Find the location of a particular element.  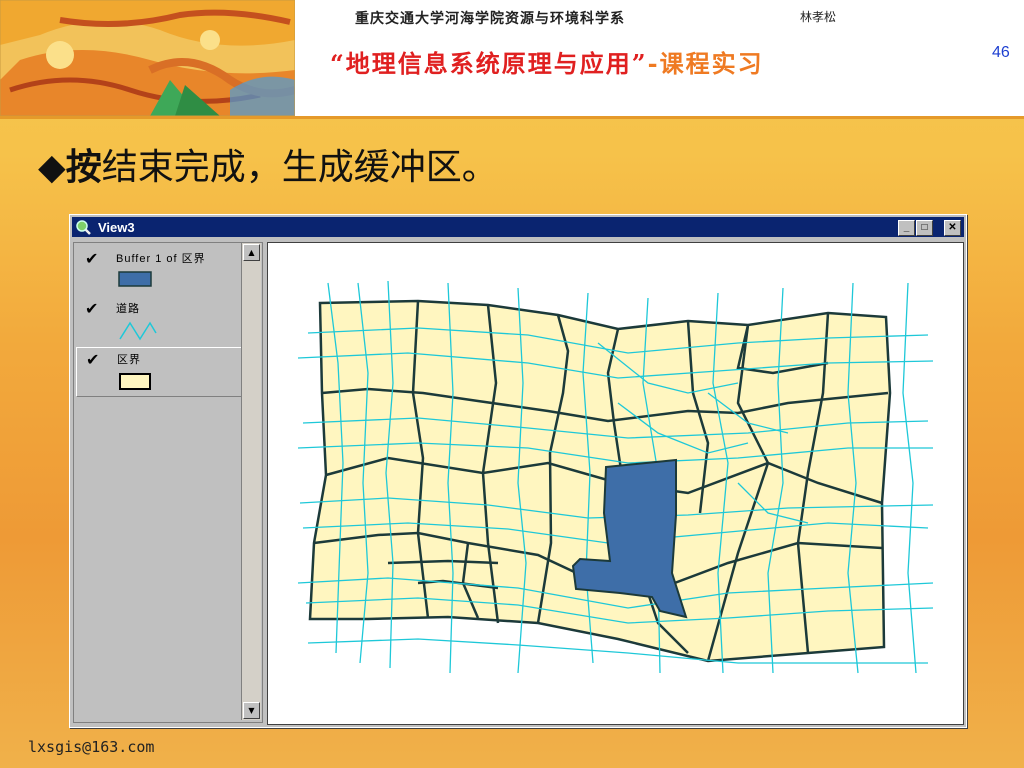

footer-email: lxsgis@163.com is located at coordinates (91, 747).